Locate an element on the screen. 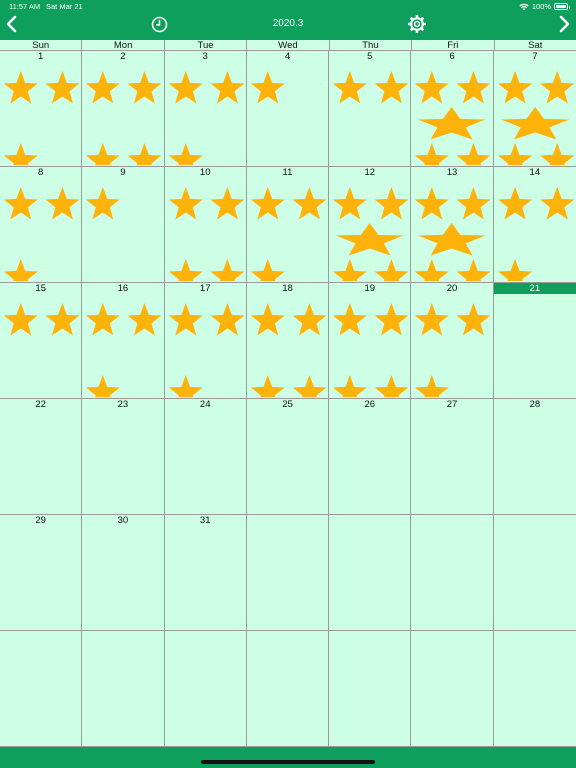 This screenshot has height=768, width=576. day-cell: 31 is located at coordinates (205, 573).